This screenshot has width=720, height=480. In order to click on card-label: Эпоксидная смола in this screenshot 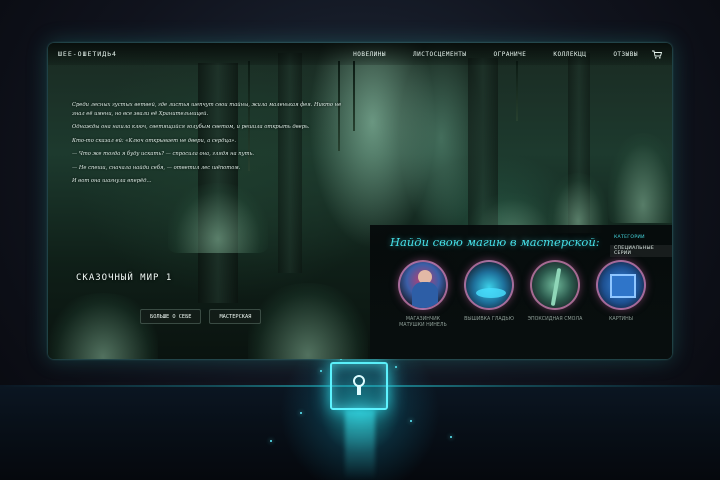, I will do `click(555, 319)`.